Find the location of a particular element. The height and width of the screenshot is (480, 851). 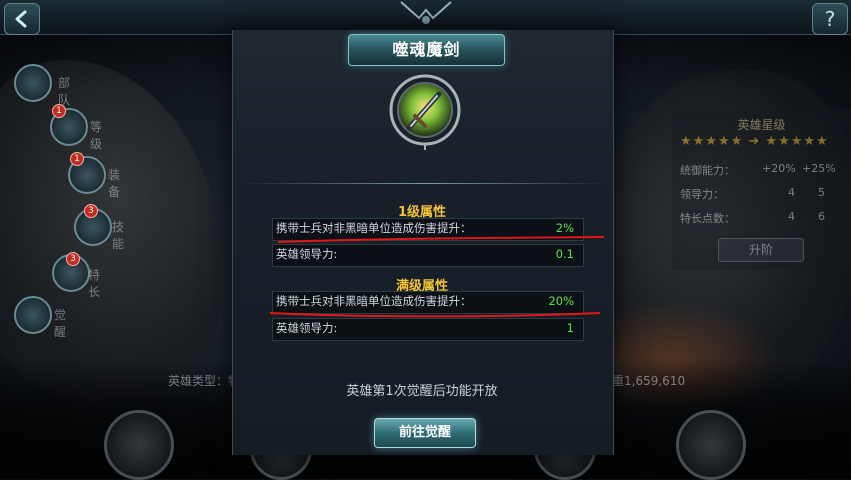

star-row: 统御能力： +20% +25% is located at coordinates (765, 170).